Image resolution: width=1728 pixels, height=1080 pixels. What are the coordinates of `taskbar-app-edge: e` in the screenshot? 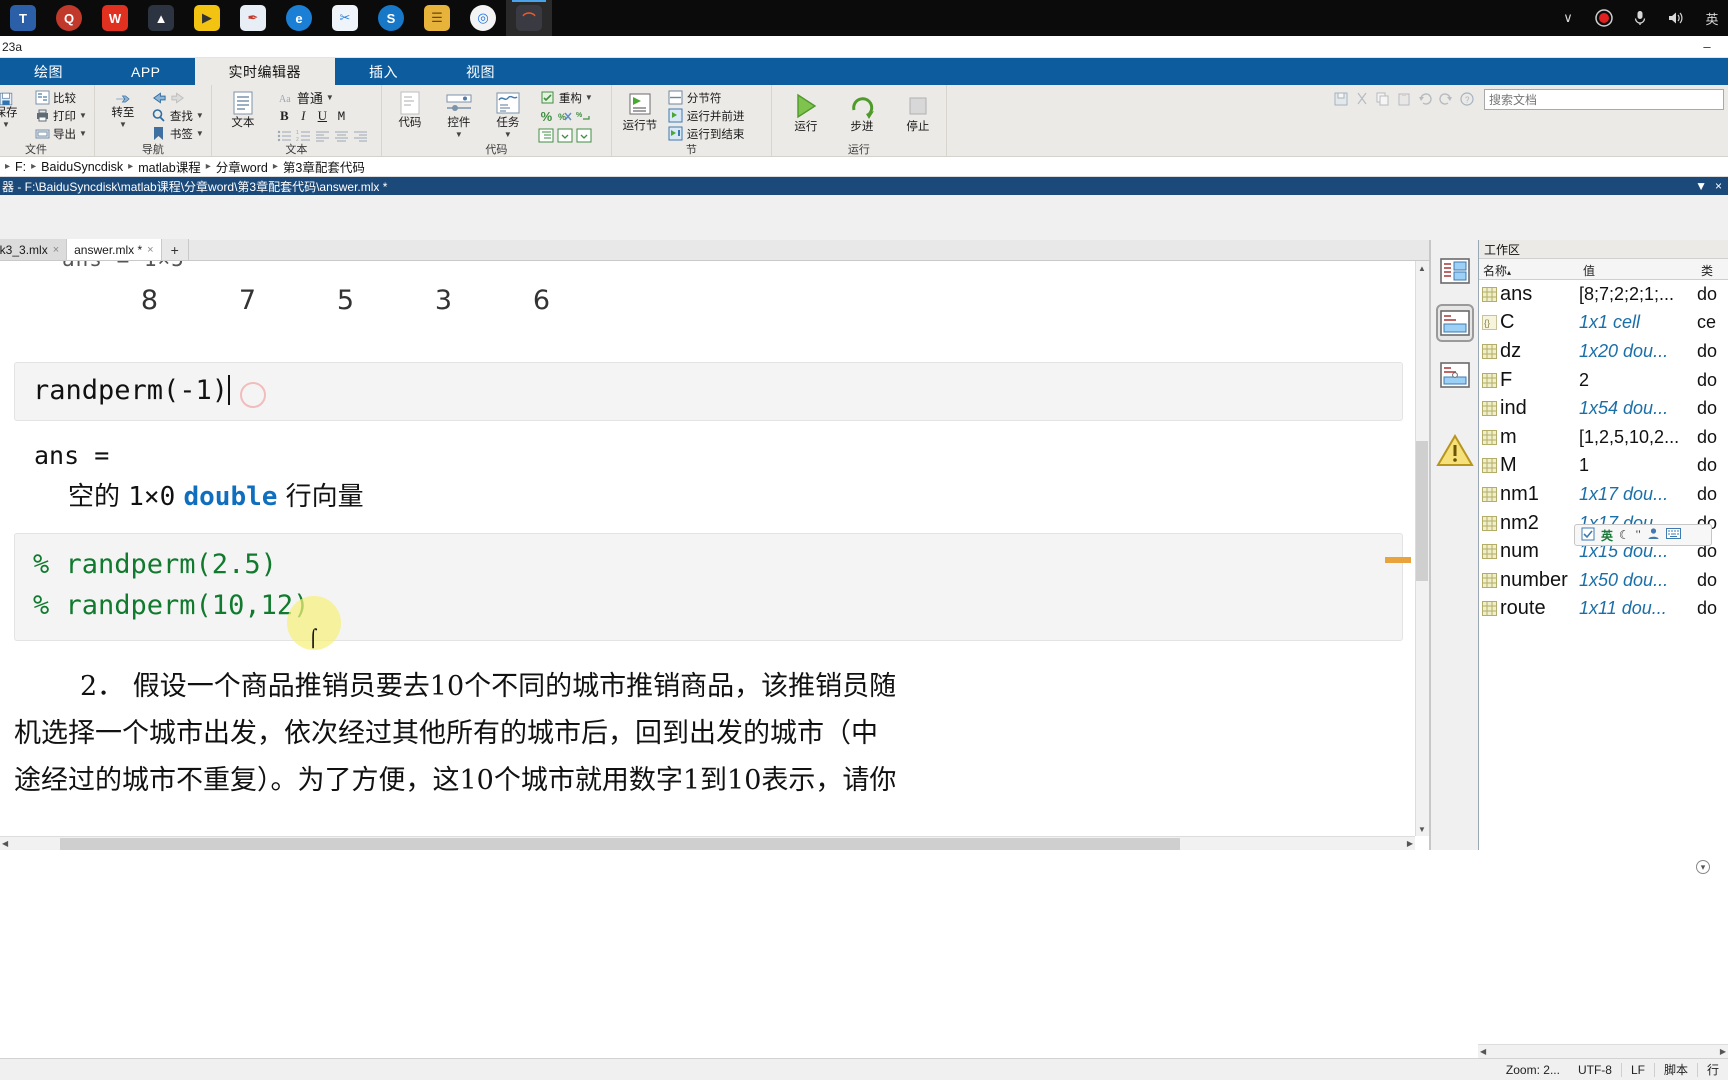 It's located at (299, 18).